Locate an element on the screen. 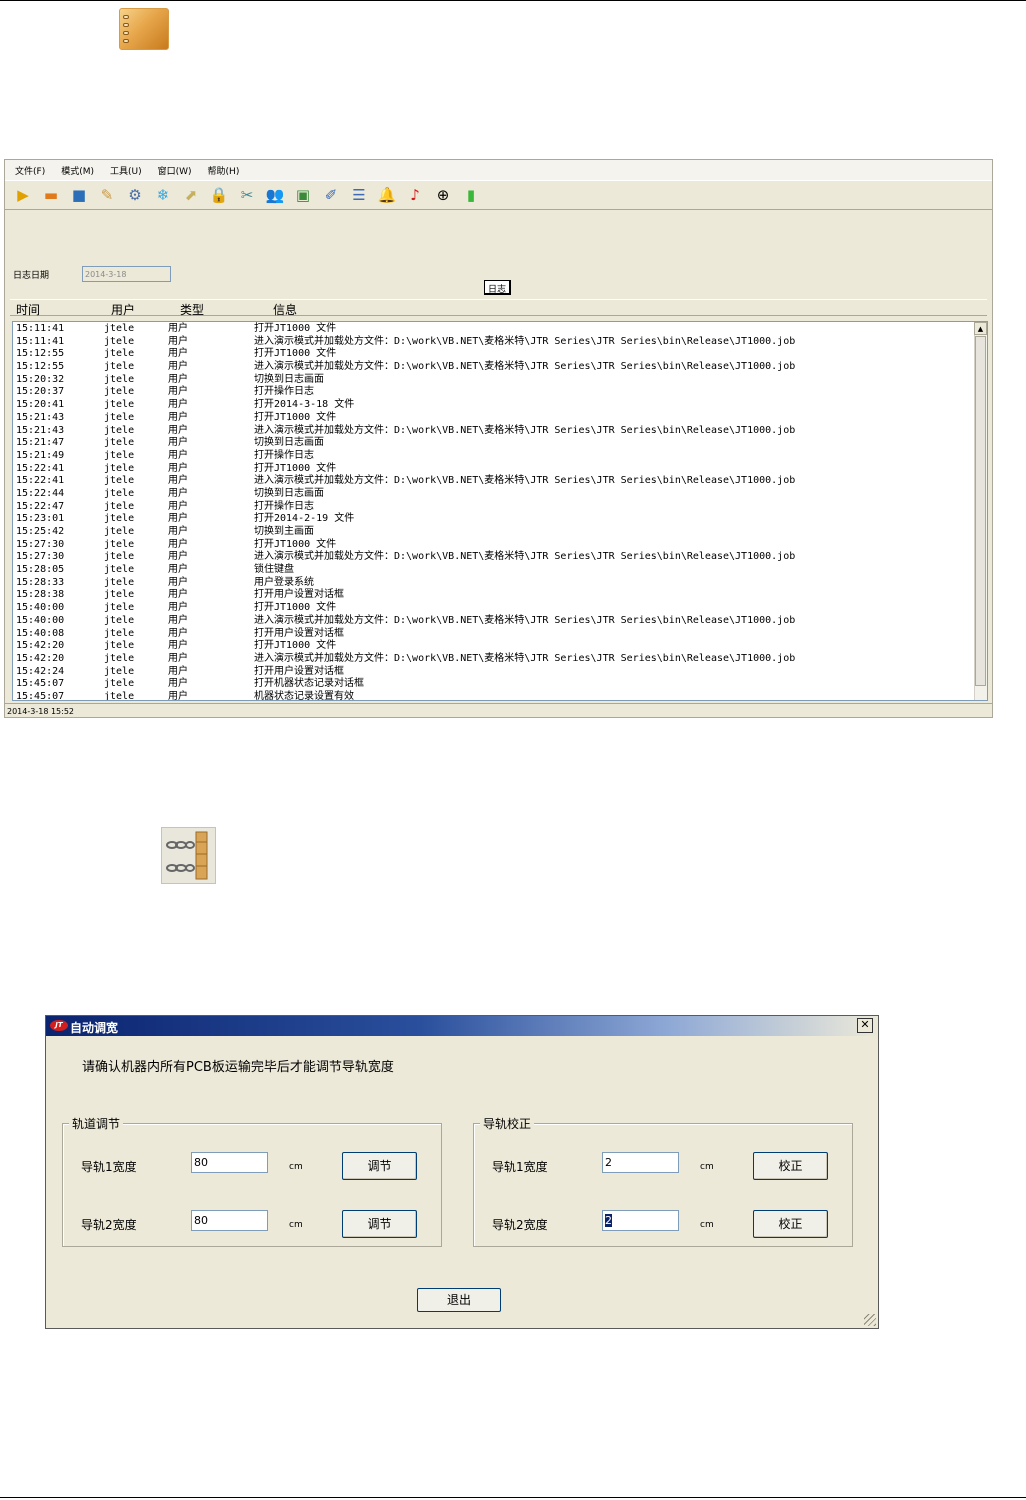  column-header-time: 时间 is located at coordinates (28, 309).